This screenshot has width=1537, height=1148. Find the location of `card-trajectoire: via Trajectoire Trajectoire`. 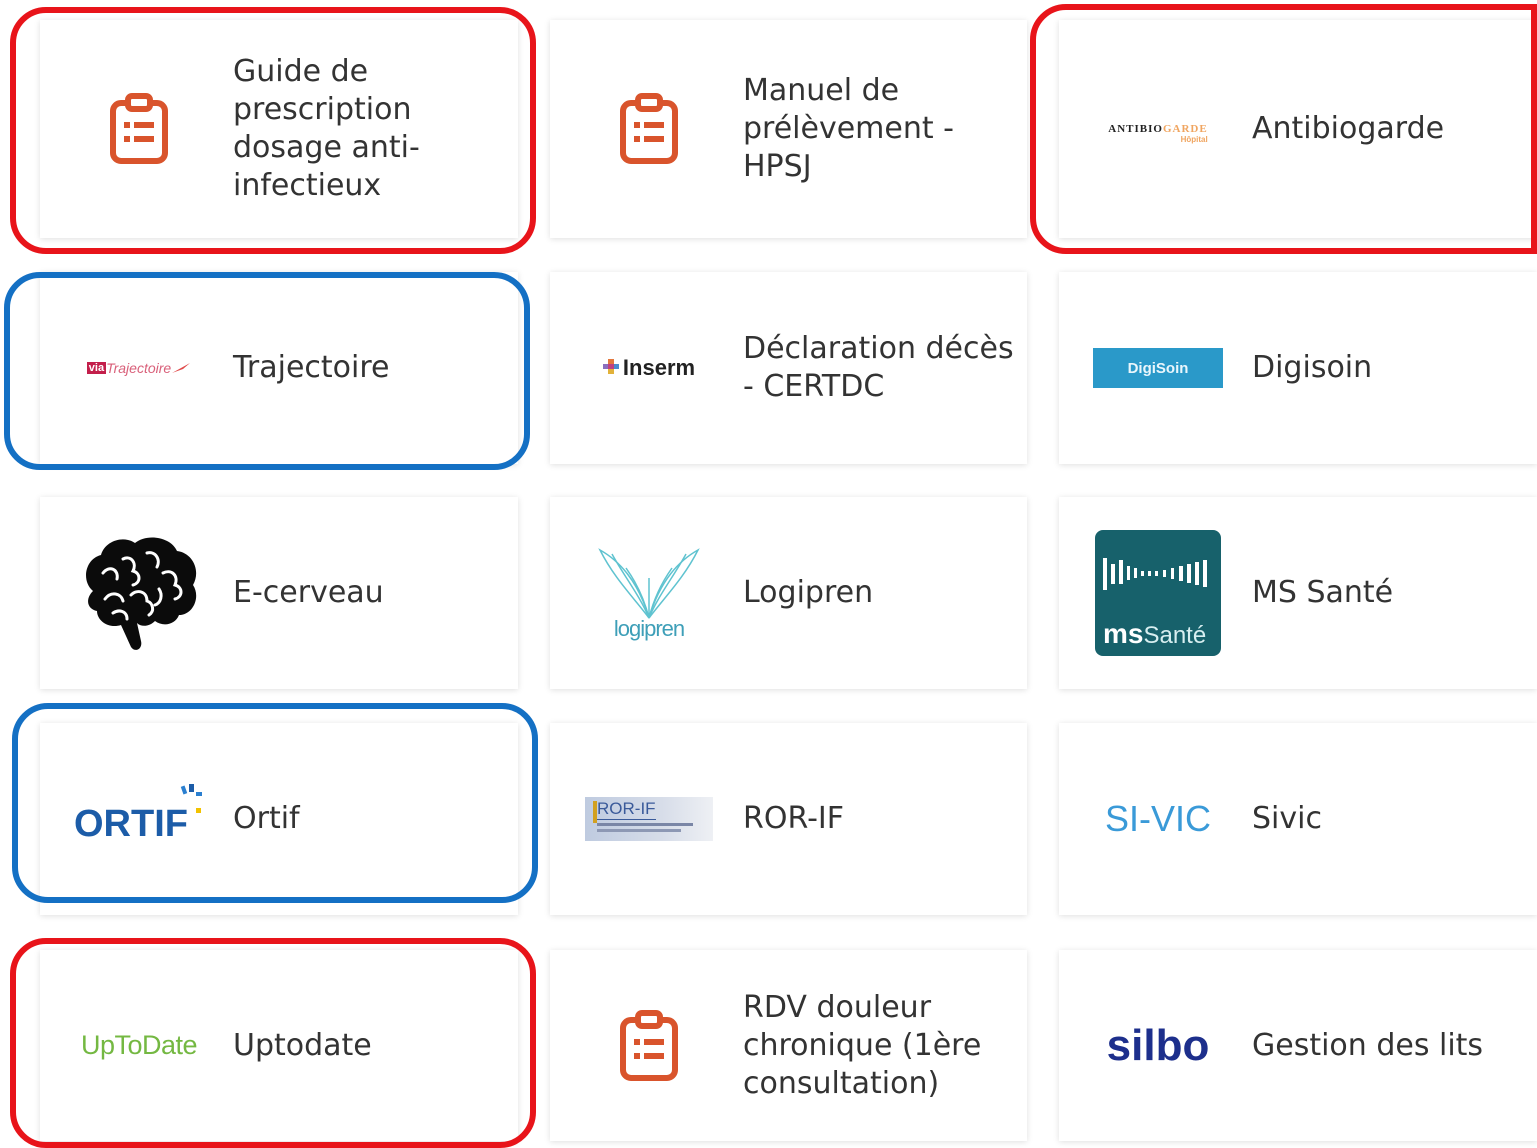

card-trajectoire: via Trajectoire Trajectoire is located at coordinates (279, 368).